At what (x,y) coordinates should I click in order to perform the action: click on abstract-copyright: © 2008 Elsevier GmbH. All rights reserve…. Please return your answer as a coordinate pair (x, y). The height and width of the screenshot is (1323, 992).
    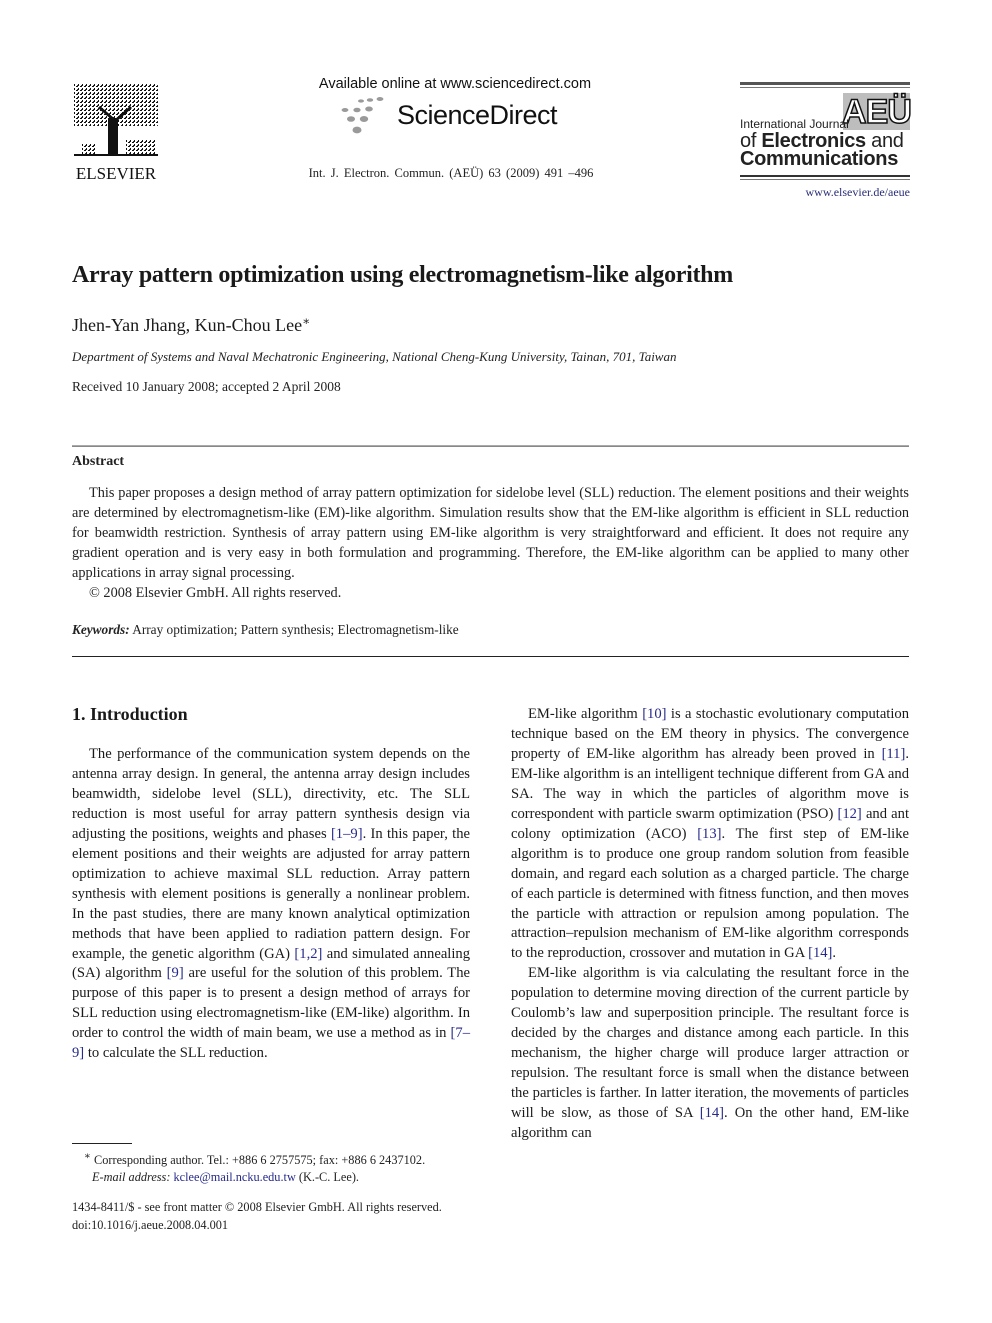
    Looking at the image, I should click on (215, 593).